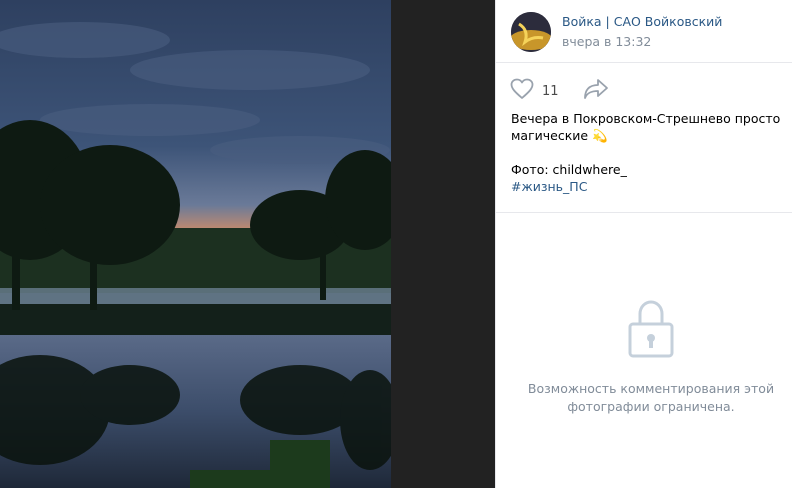  I want to click on sparkle-emoji: 💫, so click(600, 135).